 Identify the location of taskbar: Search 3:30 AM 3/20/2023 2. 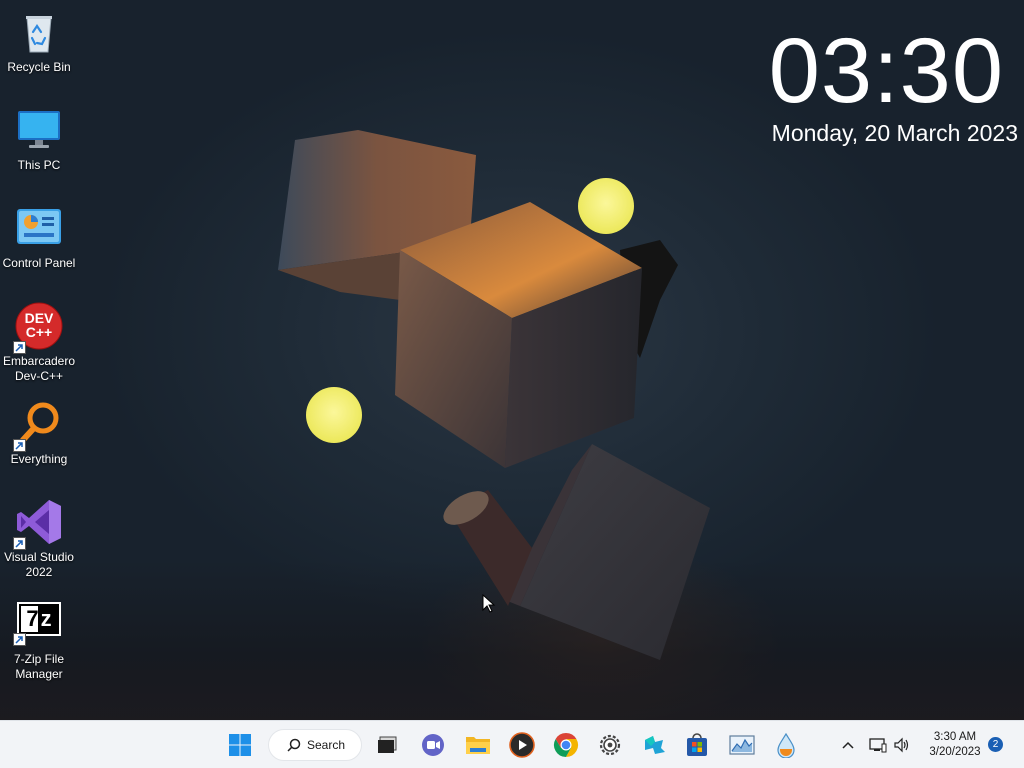
(512, 744).